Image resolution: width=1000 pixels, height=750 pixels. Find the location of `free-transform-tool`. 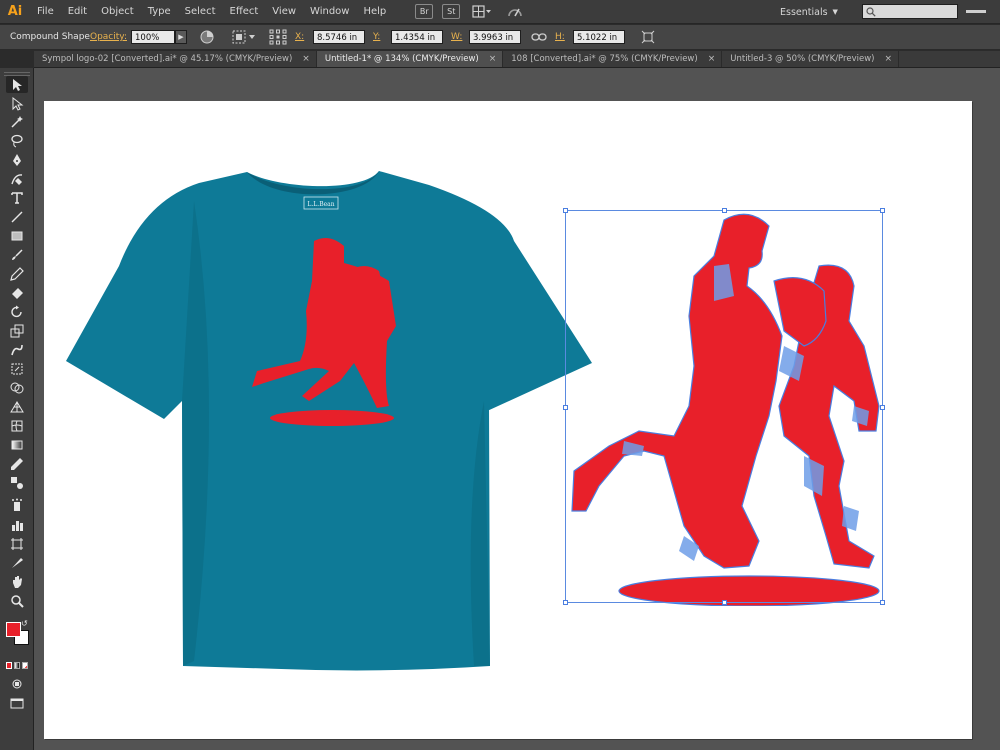

free-transform-tool is located at coordinates (17, 368).